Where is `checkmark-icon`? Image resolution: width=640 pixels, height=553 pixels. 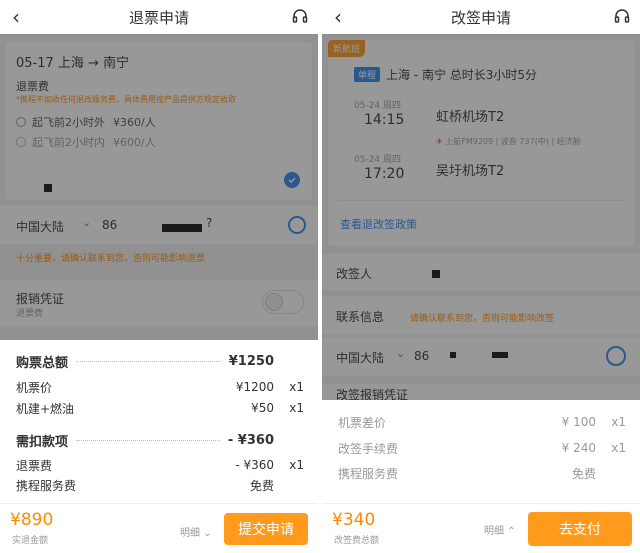 checkmark-icon is located at coordinates (292, 180).